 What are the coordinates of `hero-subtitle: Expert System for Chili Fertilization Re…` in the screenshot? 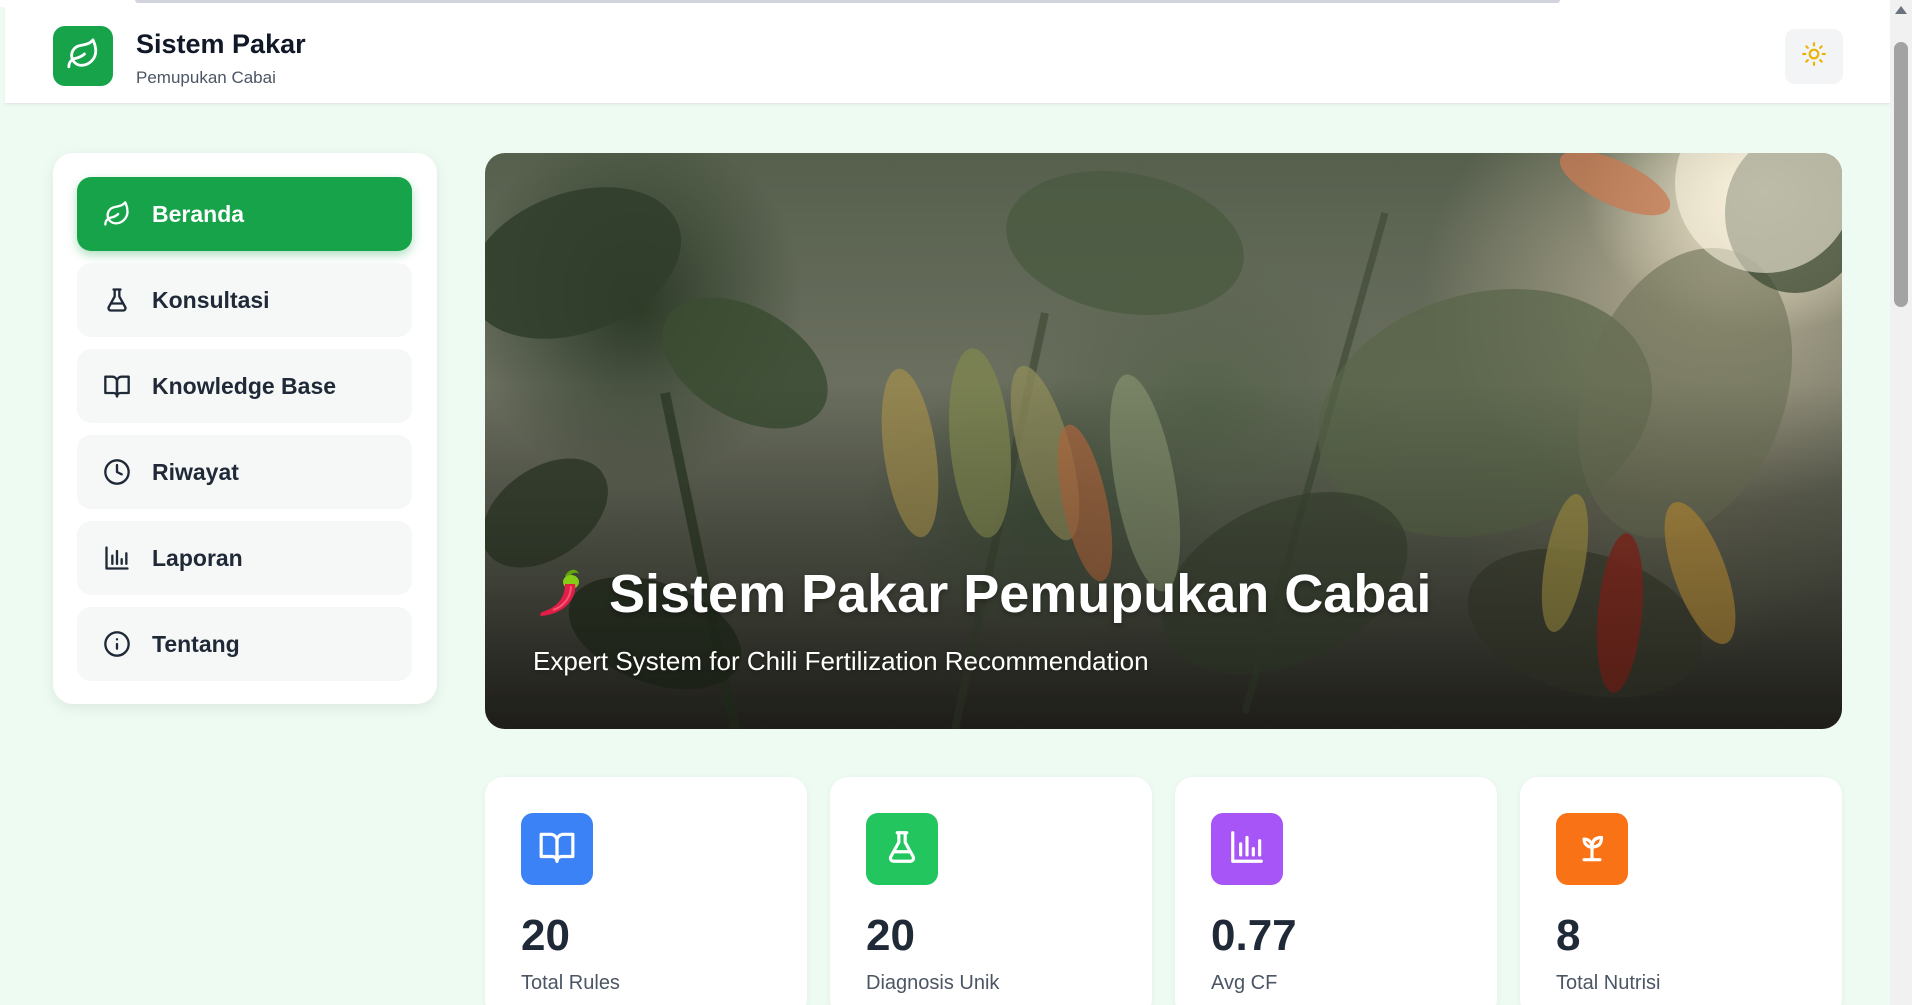 It's located at (841, 661).